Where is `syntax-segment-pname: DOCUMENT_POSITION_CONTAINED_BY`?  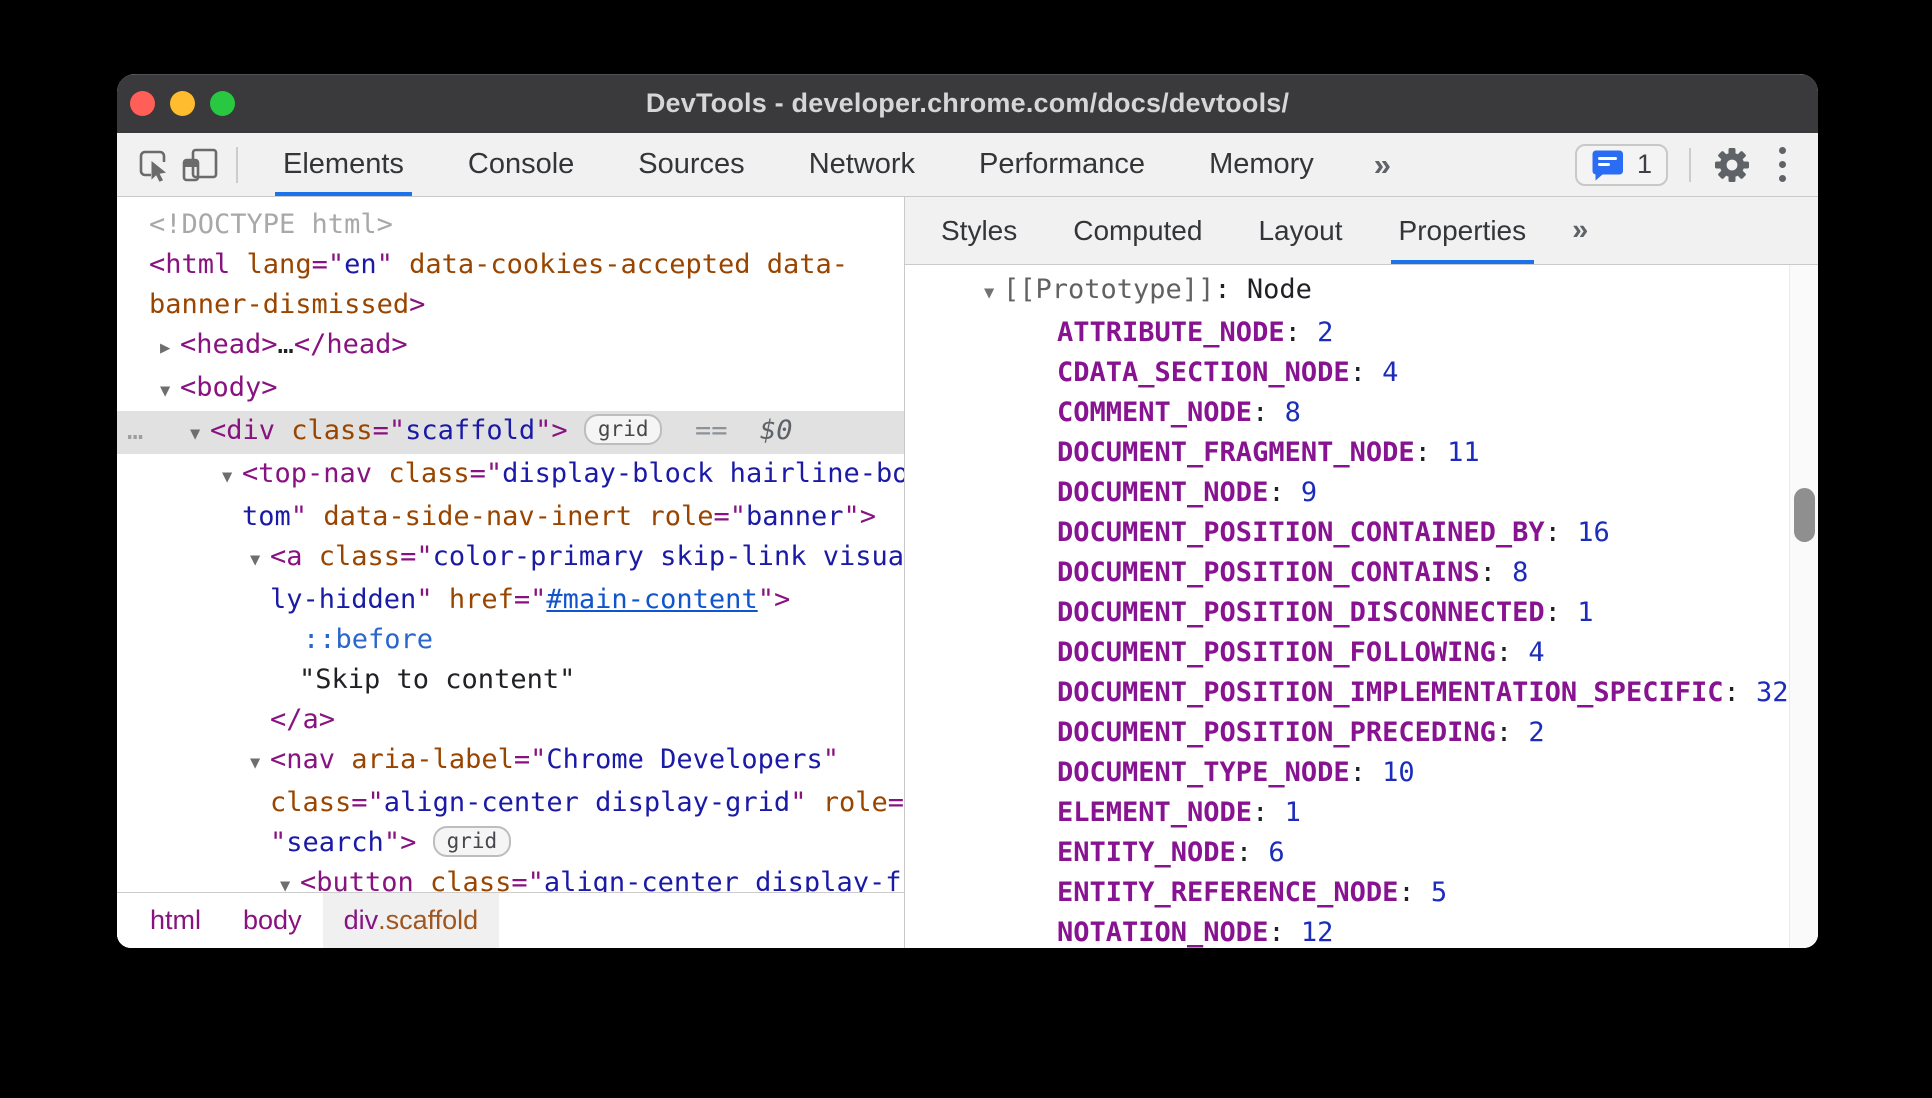 syntax-segment-pname: DOCUMENT_POSITION_CONTAINED_BY is located at coordinates (1301, 532).